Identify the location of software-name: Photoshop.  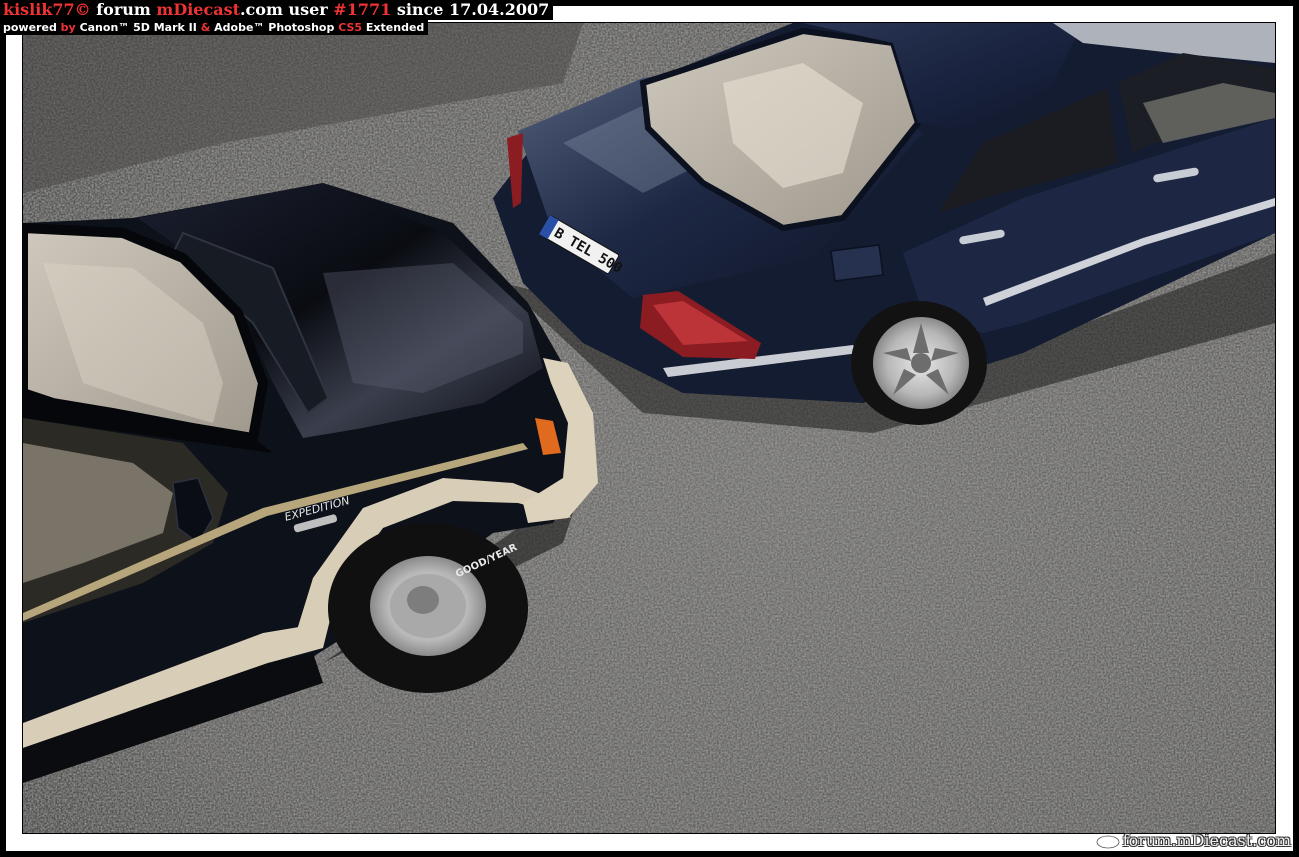
(301, 27).